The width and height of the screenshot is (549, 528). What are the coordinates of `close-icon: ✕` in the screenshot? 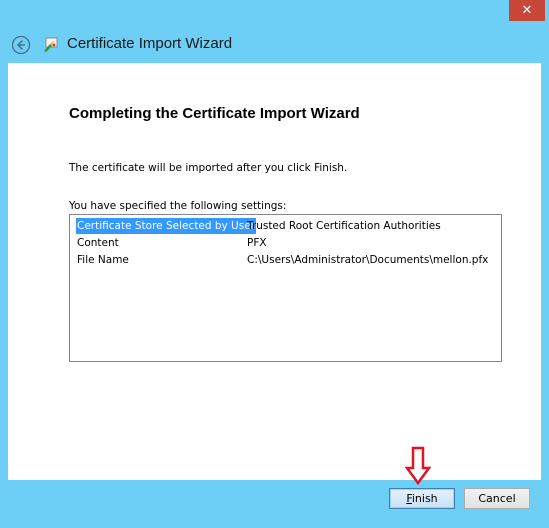 It's located at (527, 10).